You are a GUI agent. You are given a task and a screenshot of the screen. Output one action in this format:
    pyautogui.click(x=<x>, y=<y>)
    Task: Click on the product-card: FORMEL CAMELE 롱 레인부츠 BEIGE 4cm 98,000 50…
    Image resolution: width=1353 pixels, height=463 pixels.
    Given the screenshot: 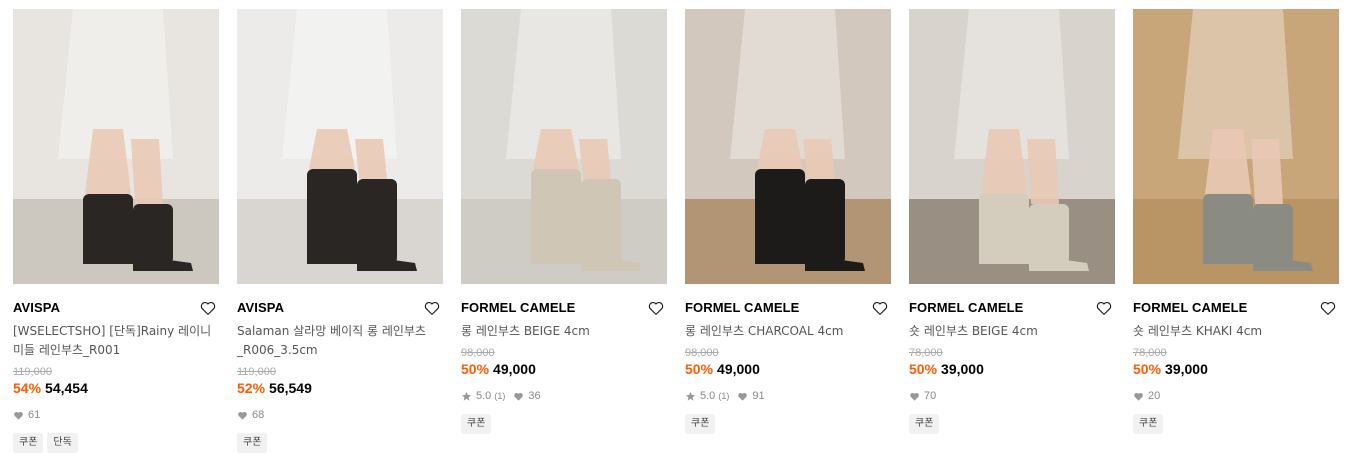 What is the action you would take?
    pyautogui.click(x=564, y=221)
    